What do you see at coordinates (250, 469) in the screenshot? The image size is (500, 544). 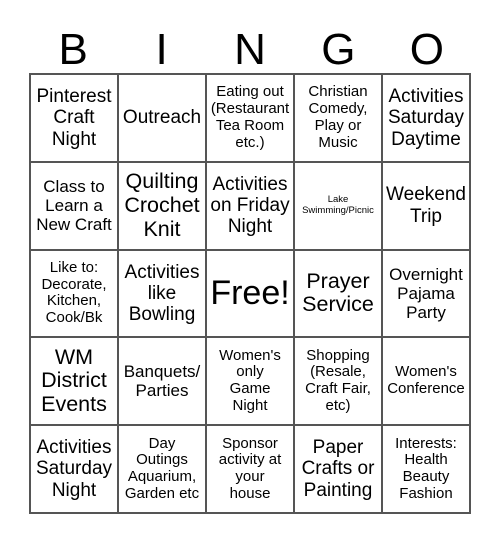 I see `bingo-cell: Sponsor activity at your house` at bounding box center [250, 469].